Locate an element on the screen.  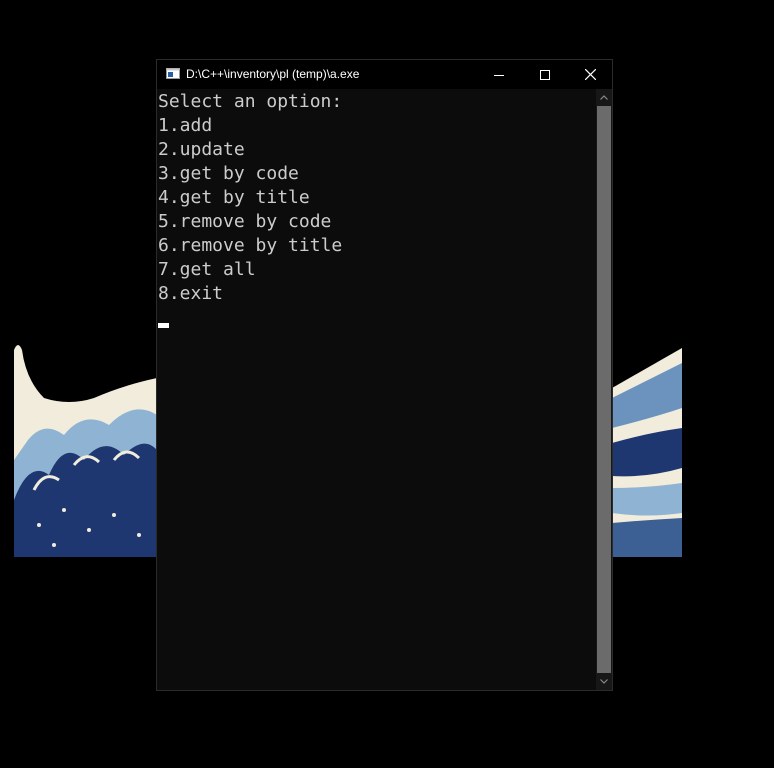
scroll-up-button is located at coordinates (604, 97).